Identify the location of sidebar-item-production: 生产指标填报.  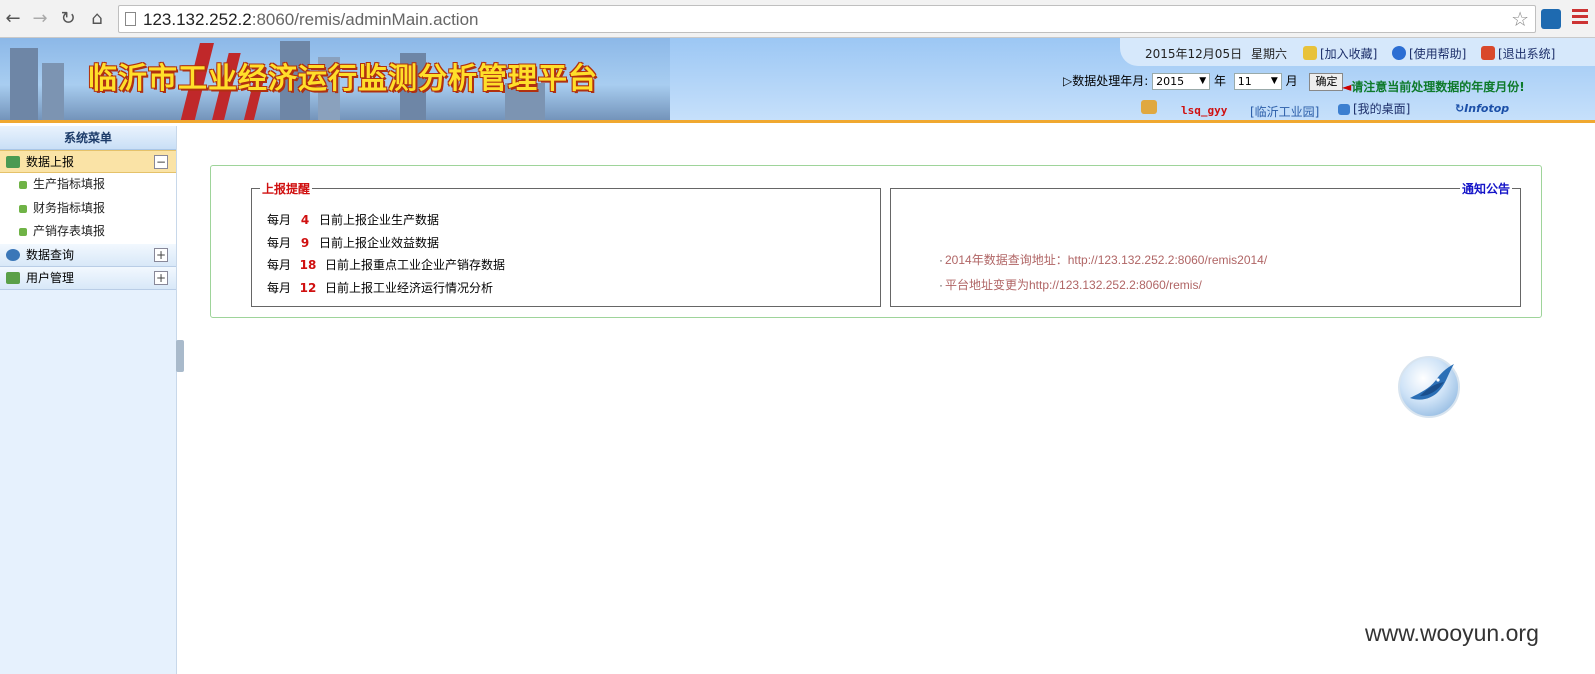
(88, 185).